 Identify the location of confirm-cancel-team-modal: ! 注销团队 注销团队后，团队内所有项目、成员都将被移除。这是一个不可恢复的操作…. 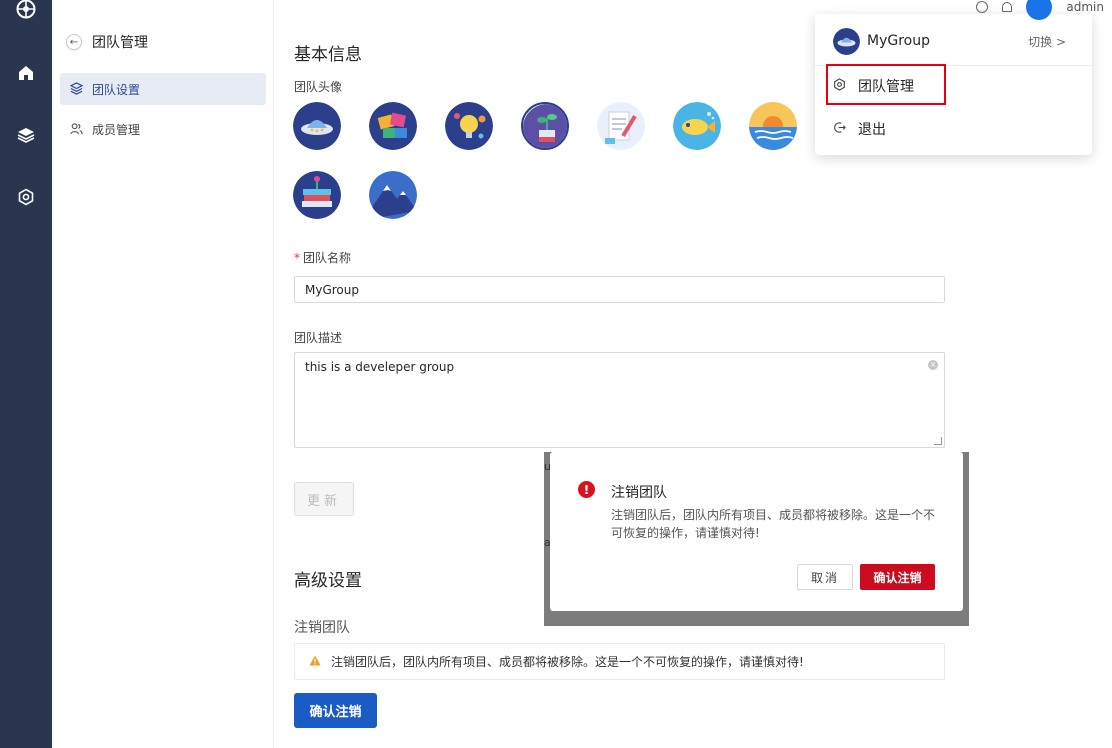
(756, 531).